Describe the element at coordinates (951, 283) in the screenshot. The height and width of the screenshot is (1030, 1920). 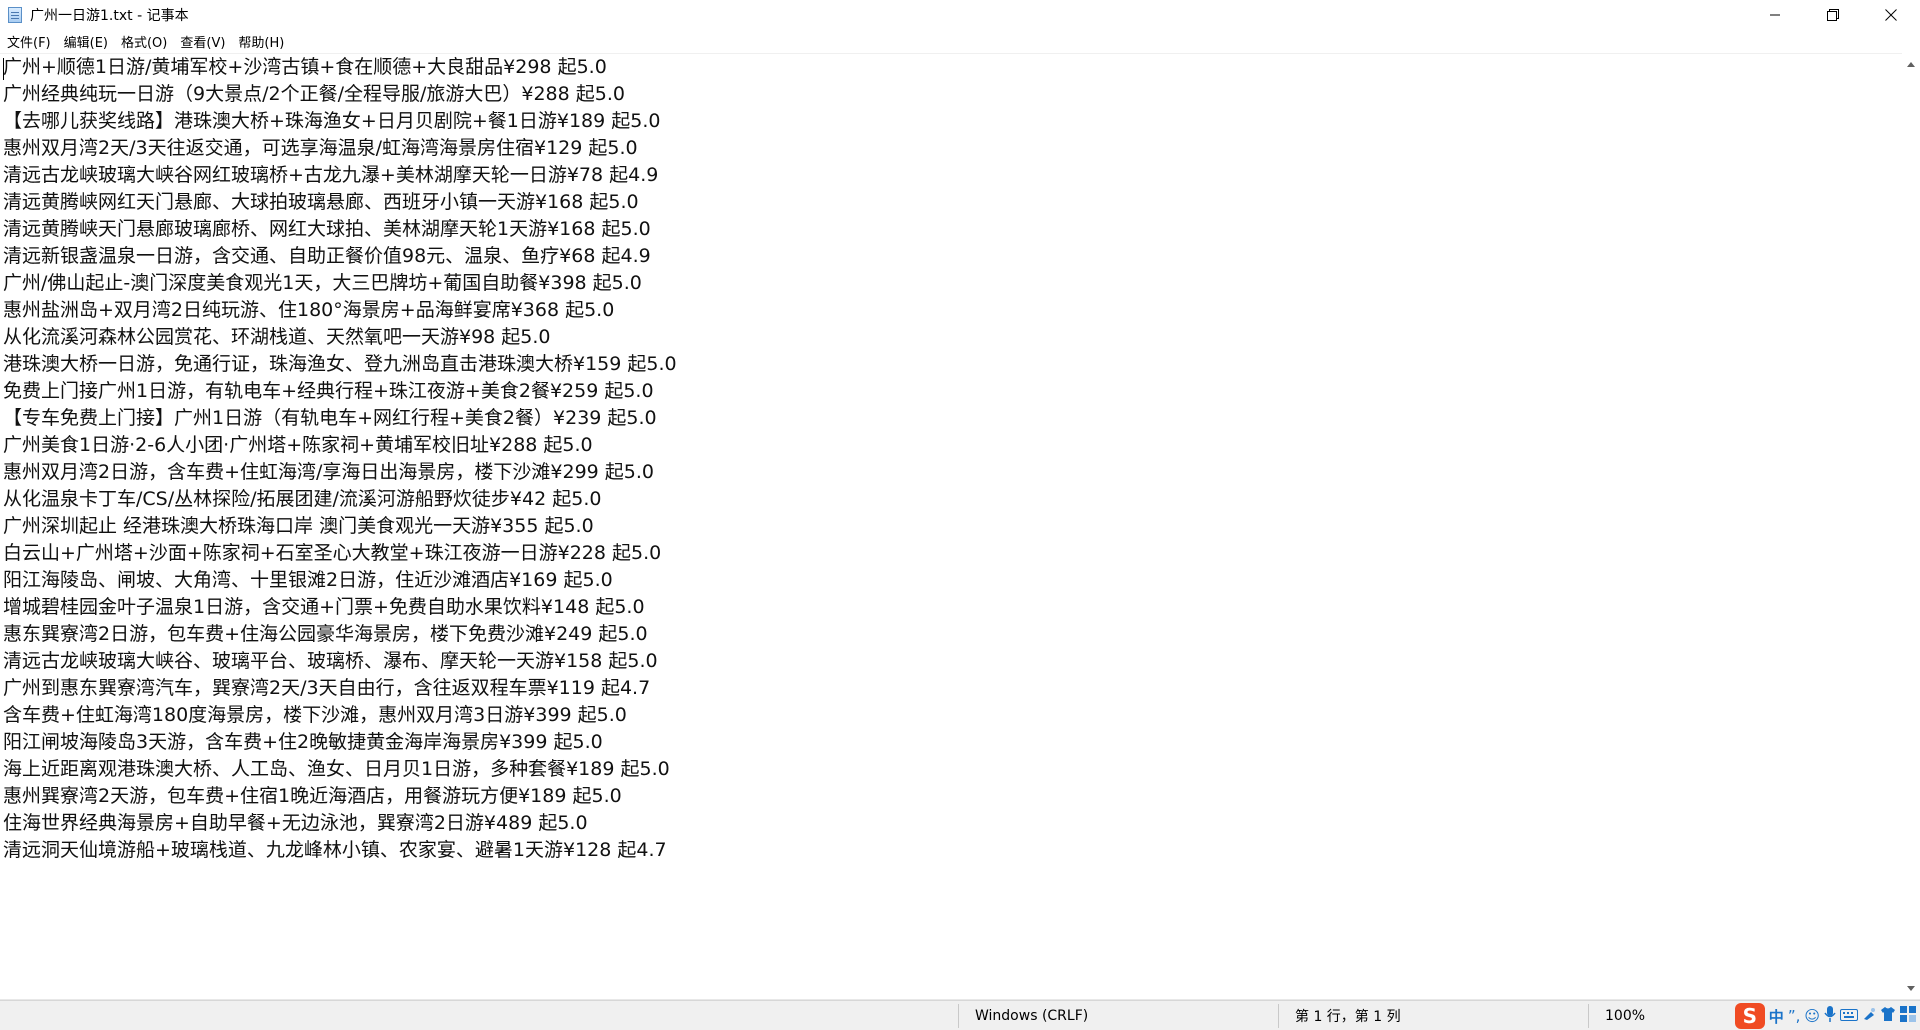
I see `text-line: 广州/佛山起止-澳门深度美食观光1天，大三巴牌坊+葡国自助餐¥398 起5.0` at that location.